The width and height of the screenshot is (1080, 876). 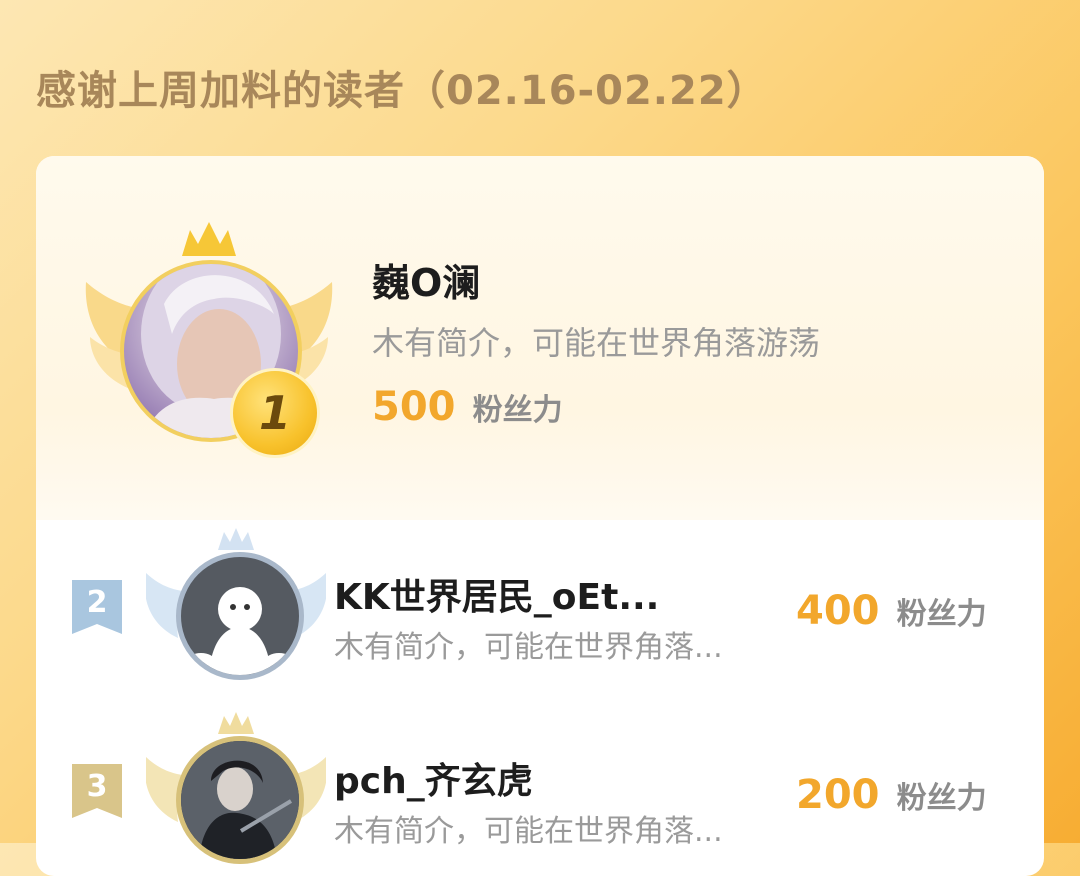 I want to click on rank-badge: 2, so click(x=97, y=607).